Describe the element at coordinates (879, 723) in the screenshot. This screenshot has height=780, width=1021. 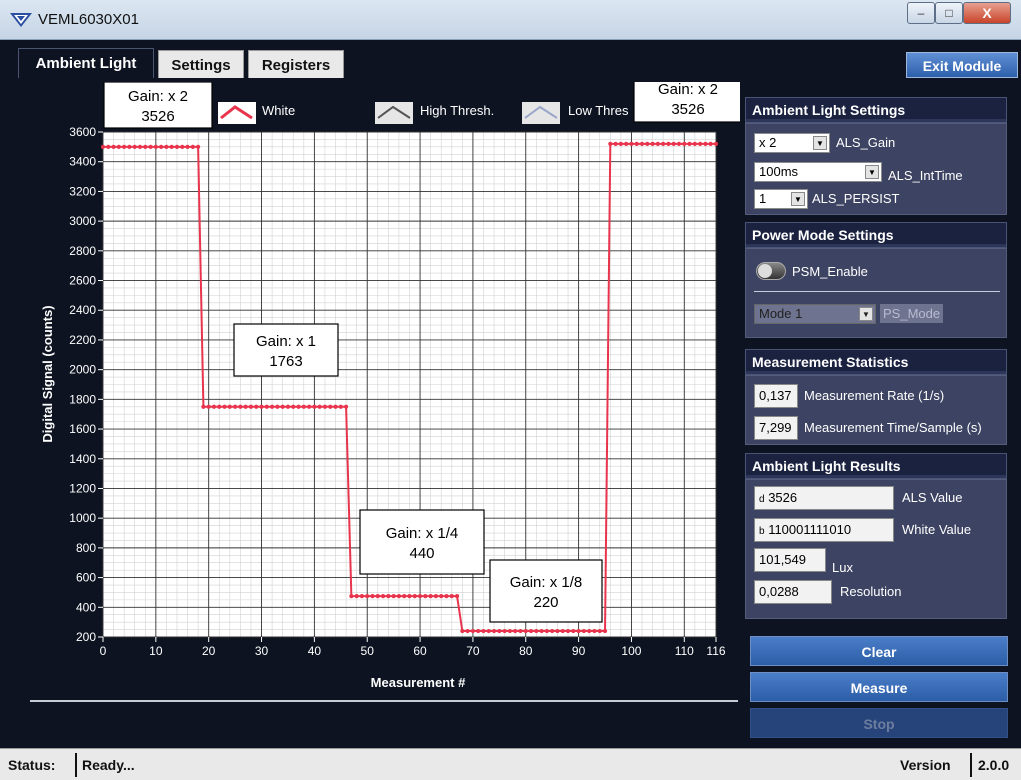
I see `stop-button: Stop` at that location.